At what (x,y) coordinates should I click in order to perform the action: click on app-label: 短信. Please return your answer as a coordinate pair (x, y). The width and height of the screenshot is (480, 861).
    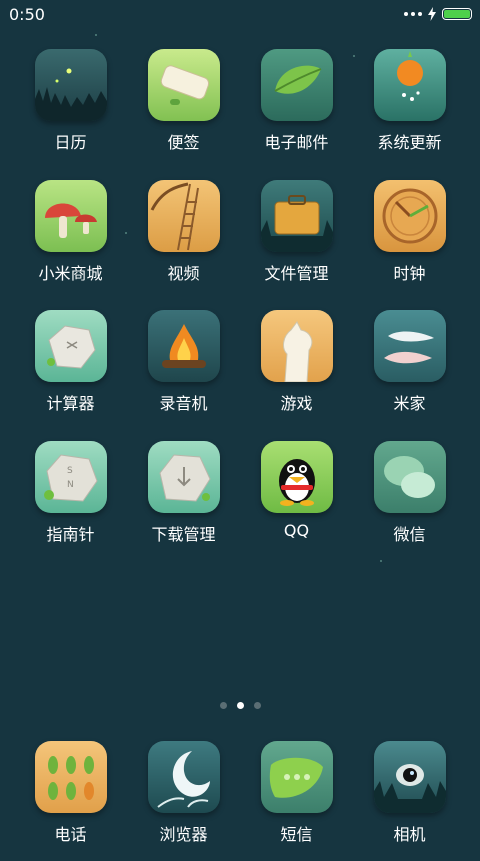
    Looking at the image, I should click on (296, 834).